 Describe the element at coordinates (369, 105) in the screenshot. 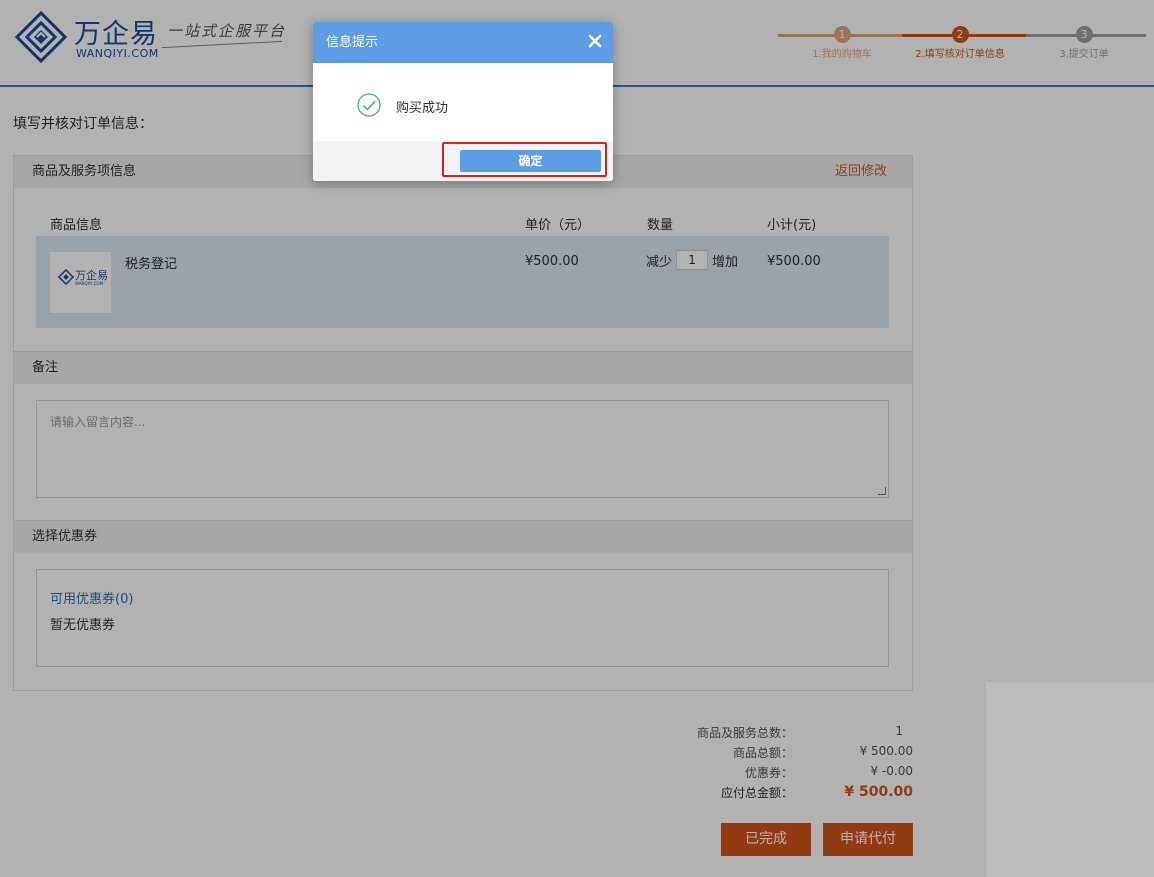

I see `success-check-icon` at that location.